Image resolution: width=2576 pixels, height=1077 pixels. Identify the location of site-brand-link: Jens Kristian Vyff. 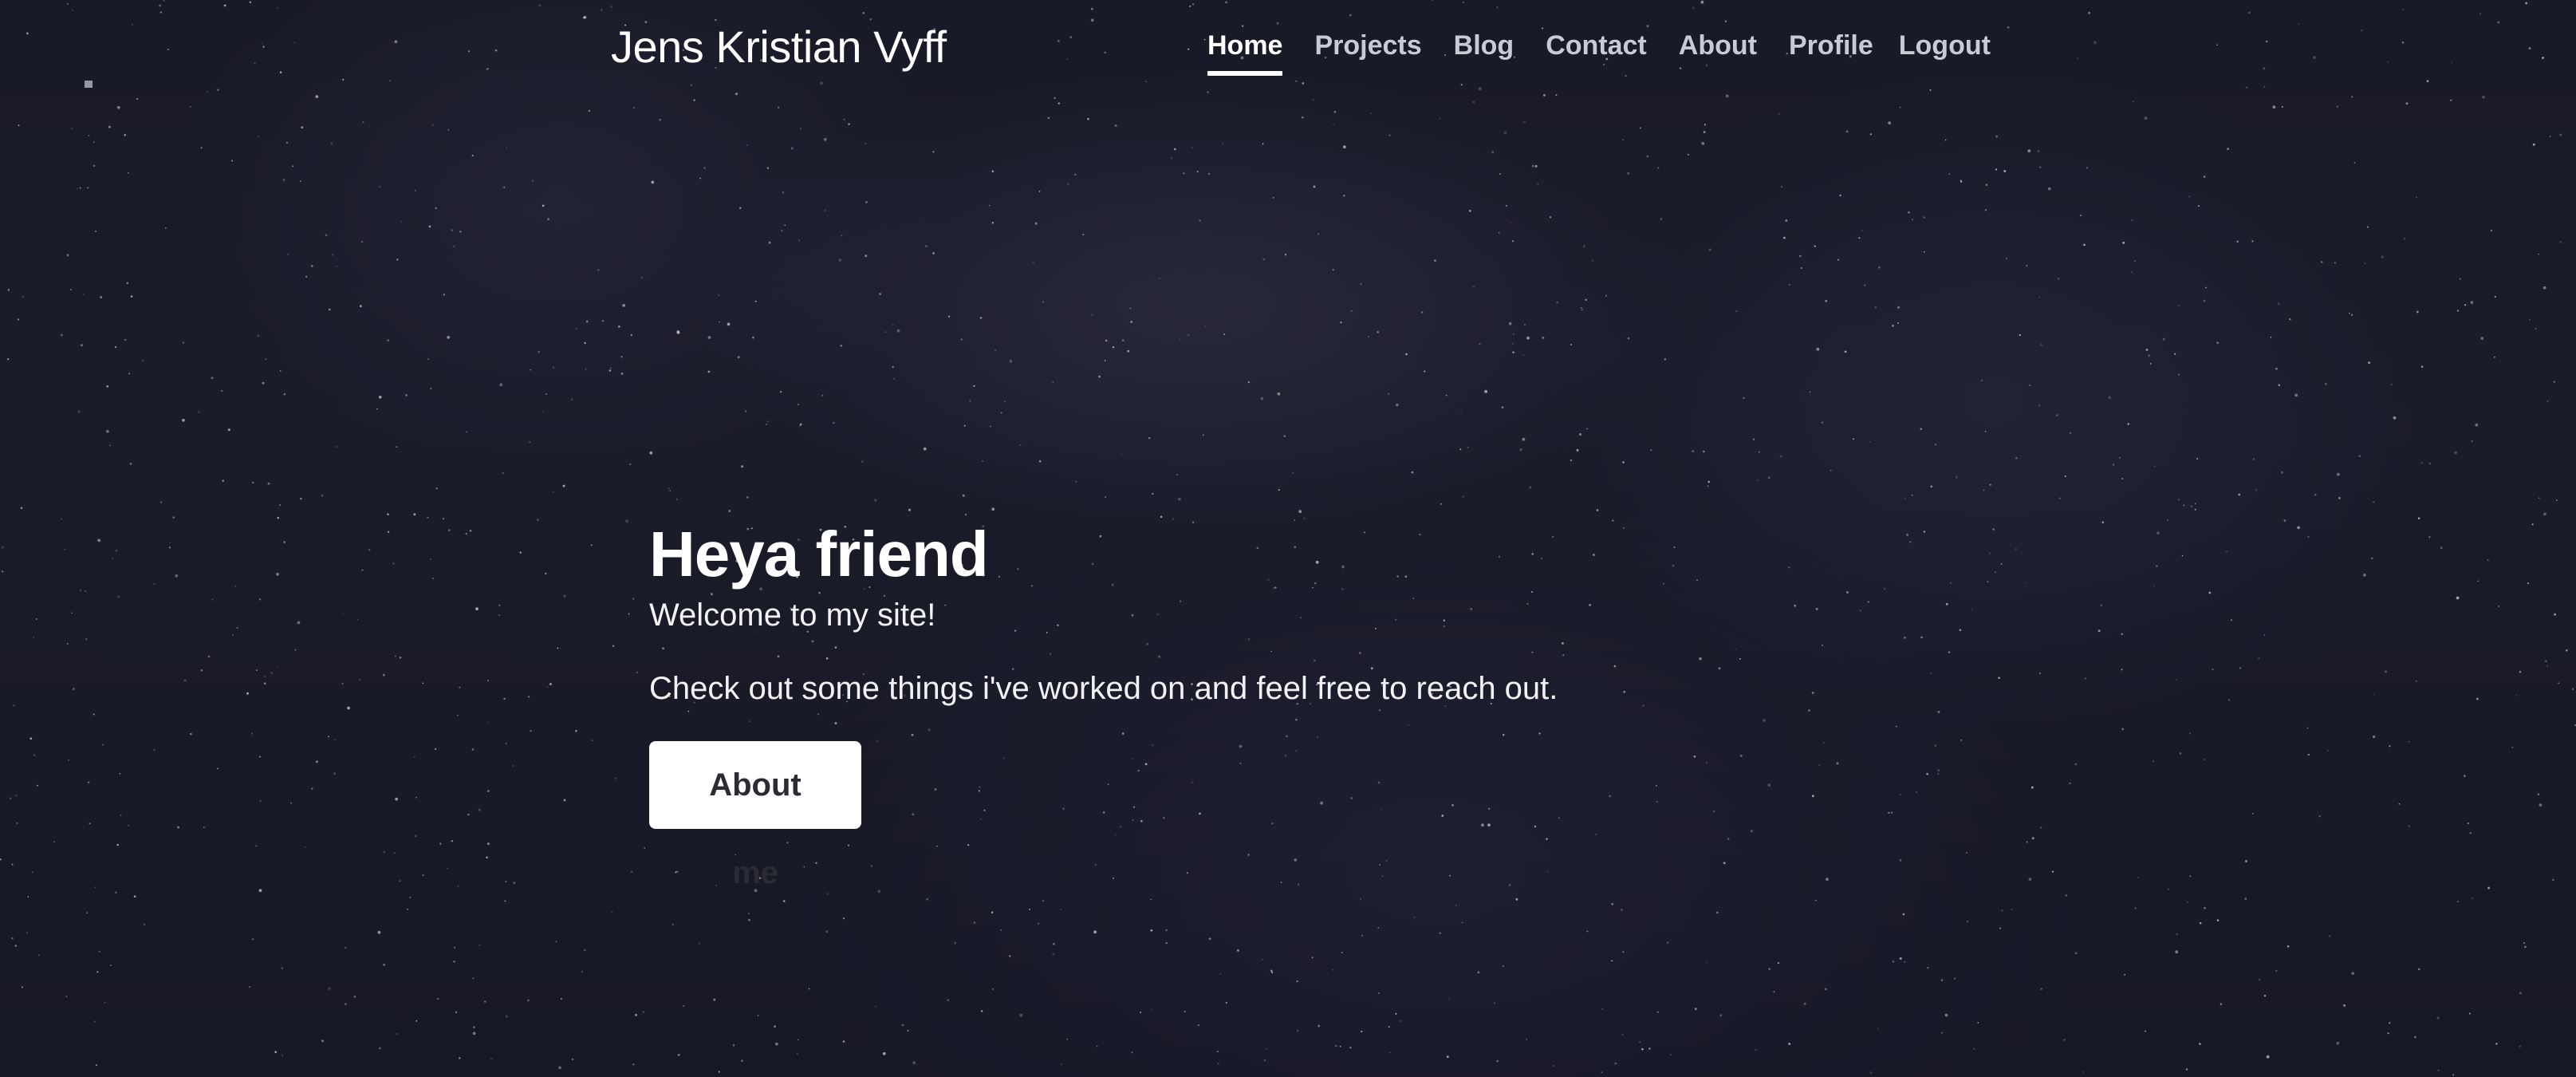
(779, 47).